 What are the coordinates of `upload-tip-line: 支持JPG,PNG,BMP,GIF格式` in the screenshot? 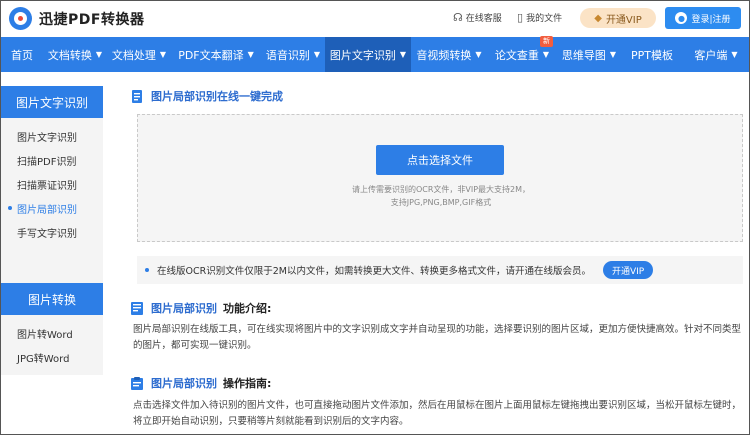 It's located at (441, 202).